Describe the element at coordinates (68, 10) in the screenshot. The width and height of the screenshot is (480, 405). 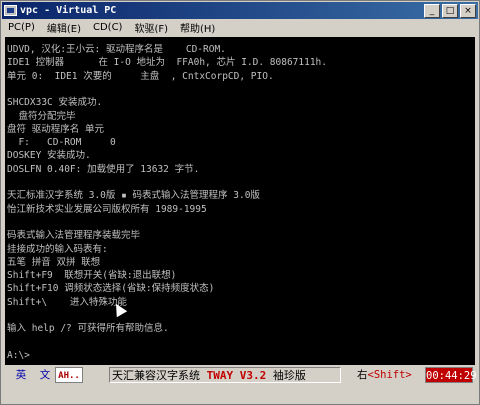
I see `window-title: vpc - Virtual PC` at that location.